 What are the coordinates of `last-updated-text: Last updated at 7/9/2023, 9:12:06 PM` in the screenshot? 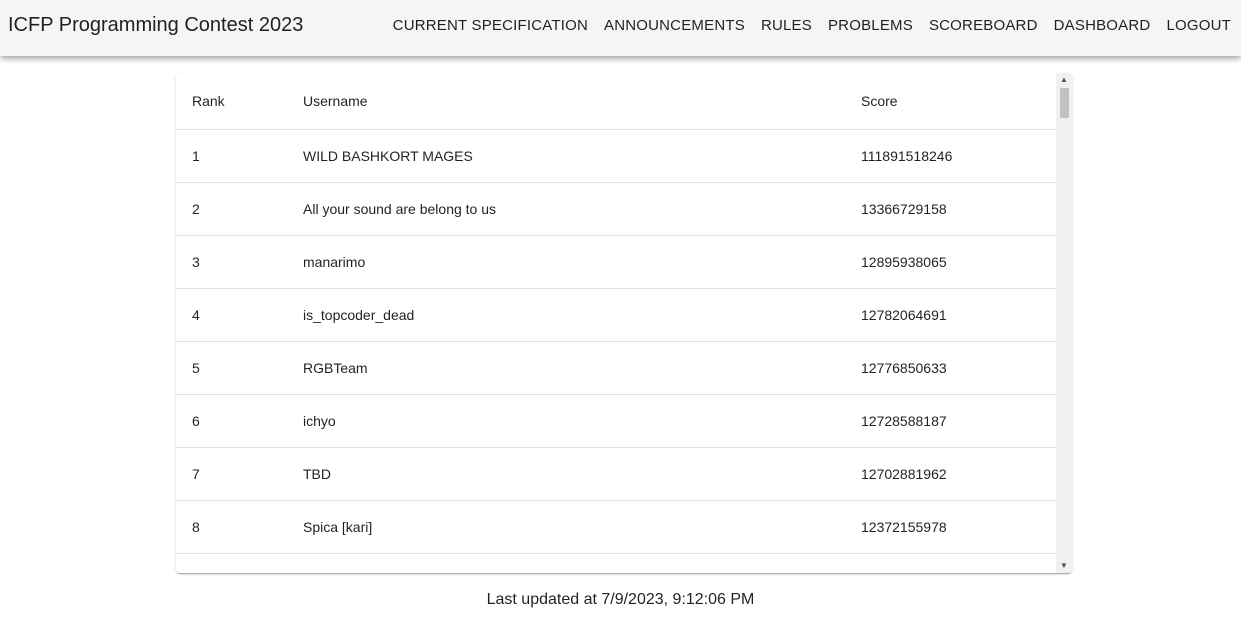 It's located at (620, 599).